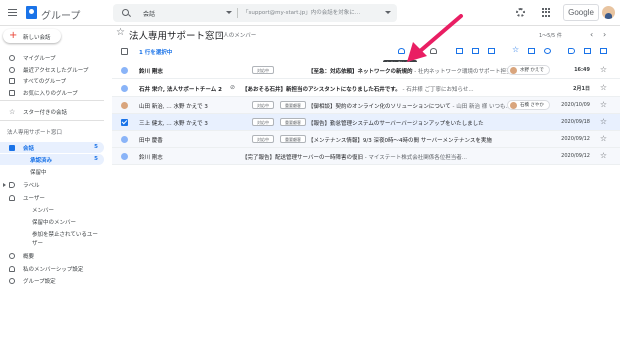 This screenshot has width=620, height=347. Describe the element at coordinates (52, 242) in the screenshot. I see `sidebar-item-banned-users-cont: ザー` at that location.